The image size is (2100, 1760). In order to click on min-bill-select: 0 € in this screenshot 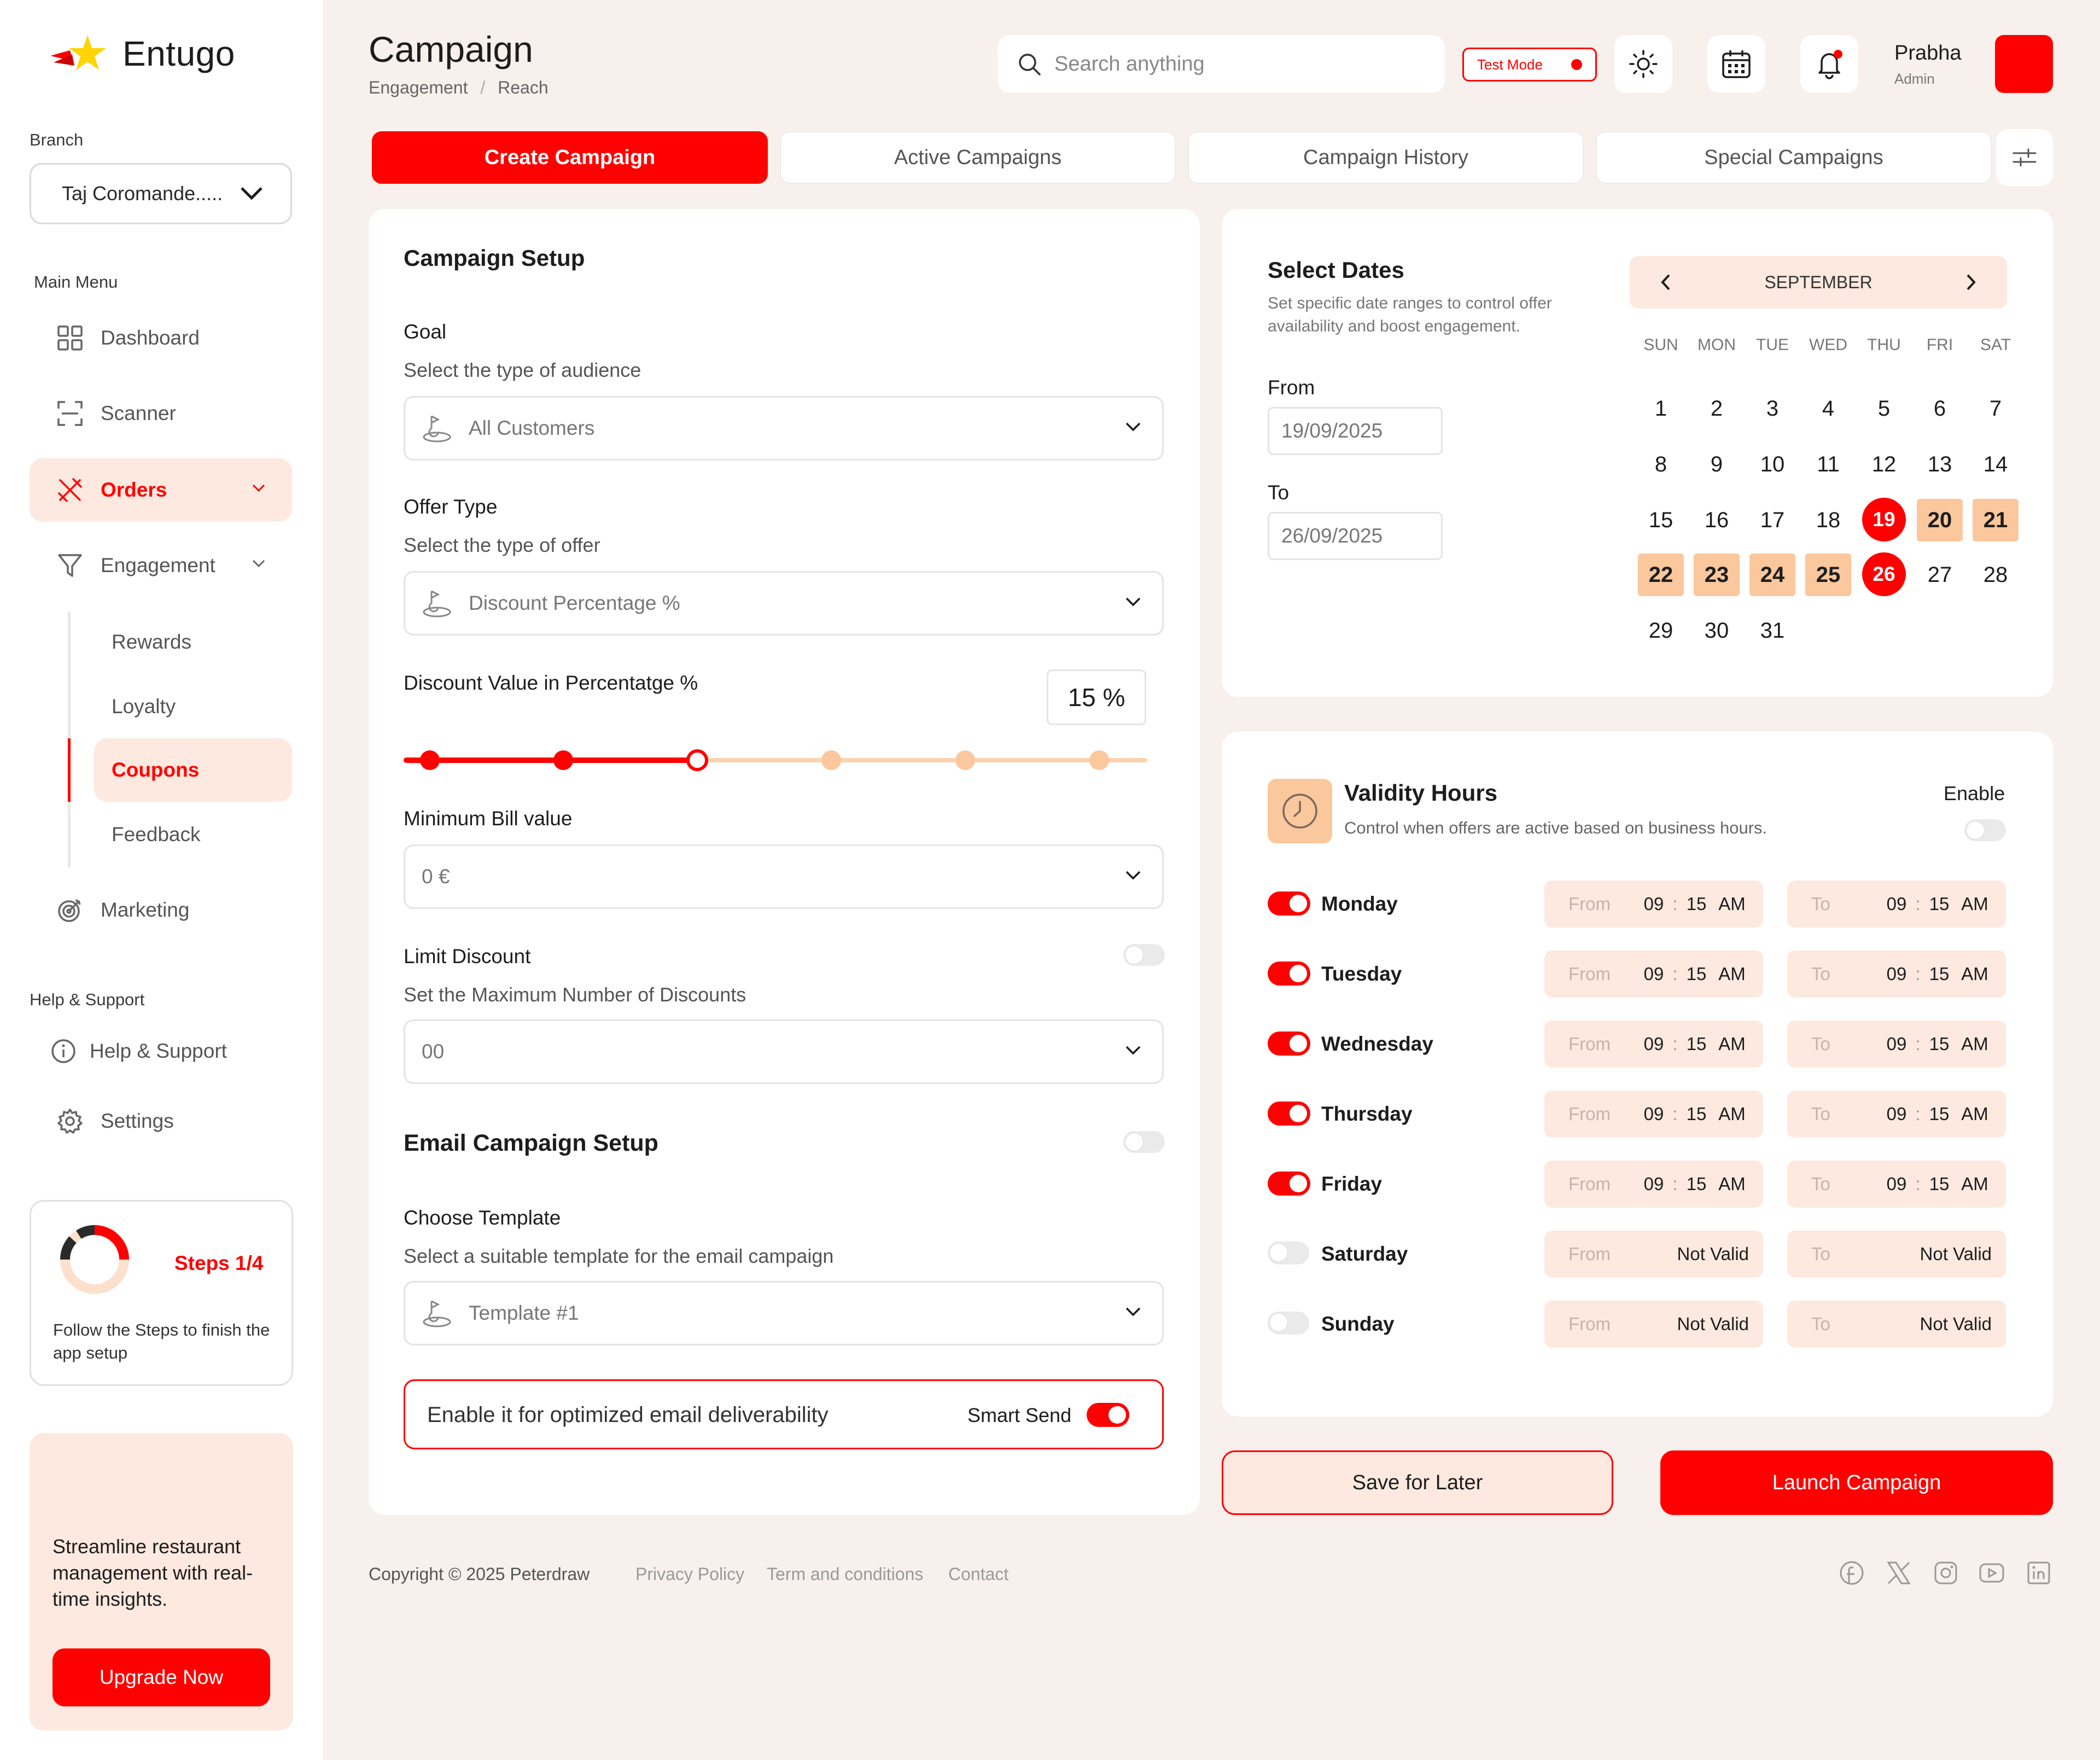, I will do `click(784, 876)`.